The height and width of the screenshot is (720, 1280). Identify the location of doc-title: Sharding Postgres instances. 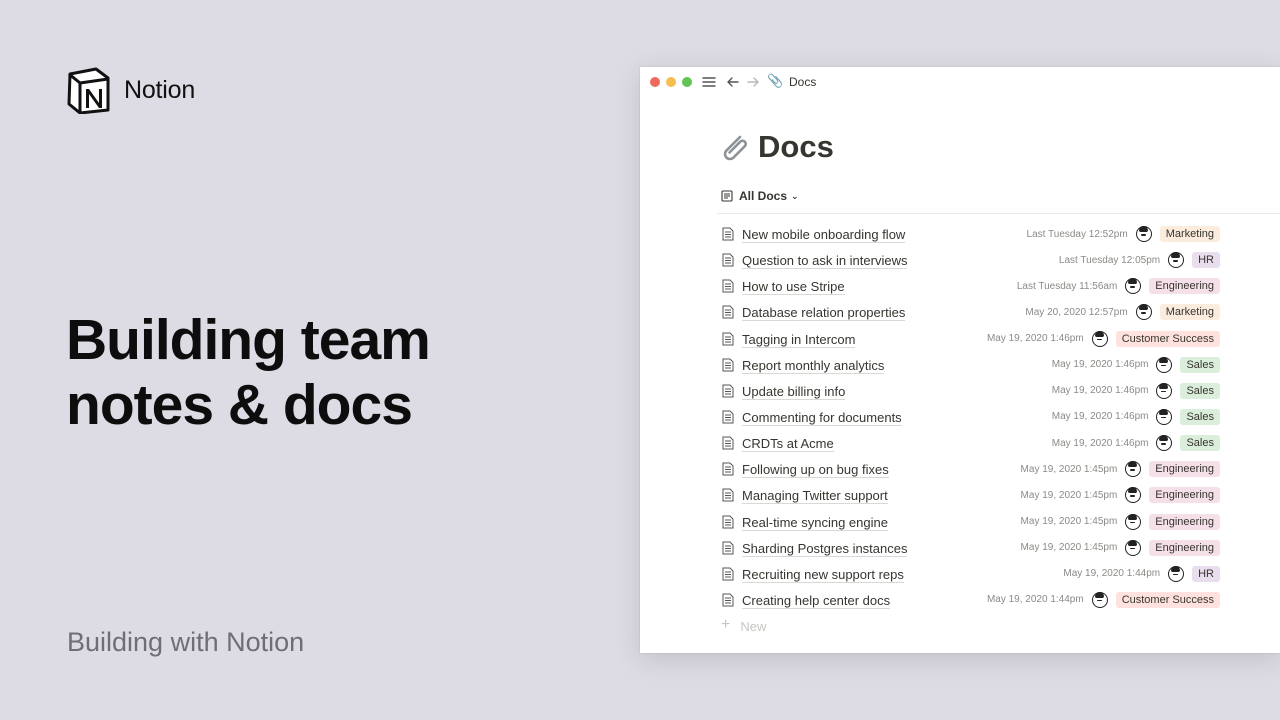
(825, 549).